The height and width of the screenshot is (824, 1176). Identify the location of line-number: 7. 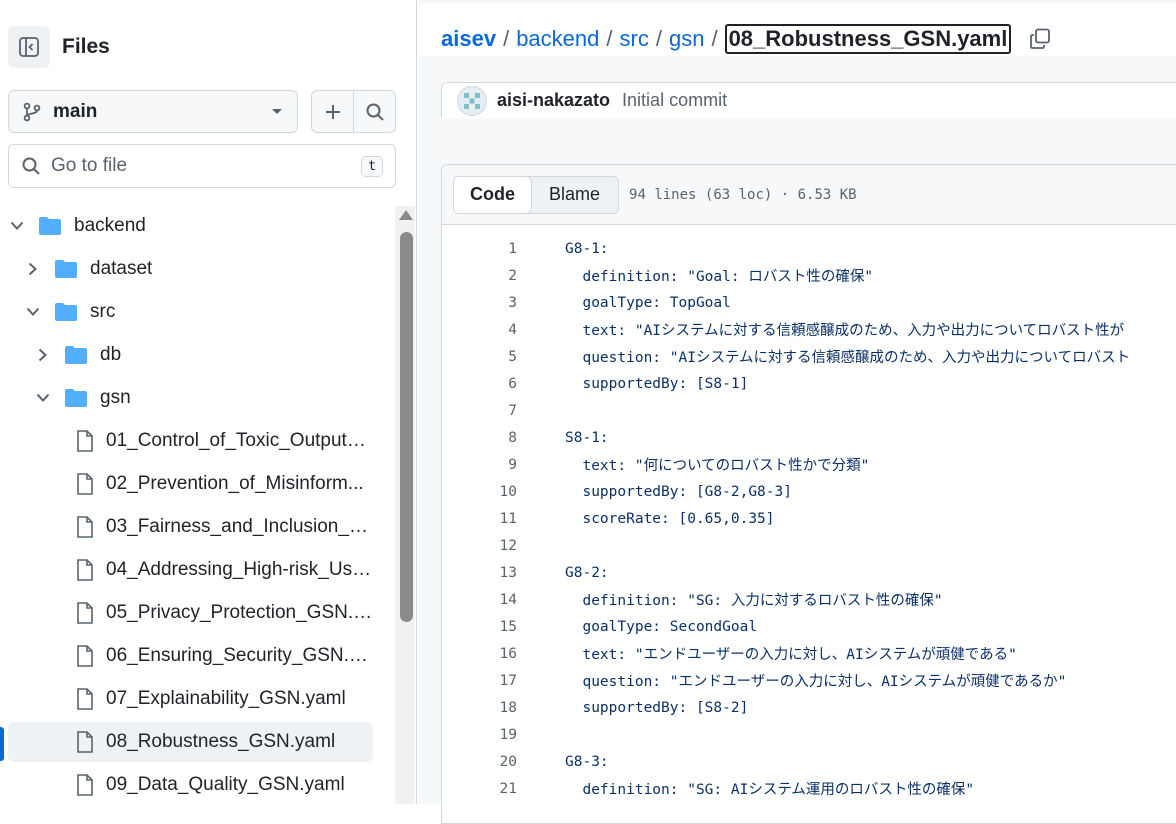
(479, 411).